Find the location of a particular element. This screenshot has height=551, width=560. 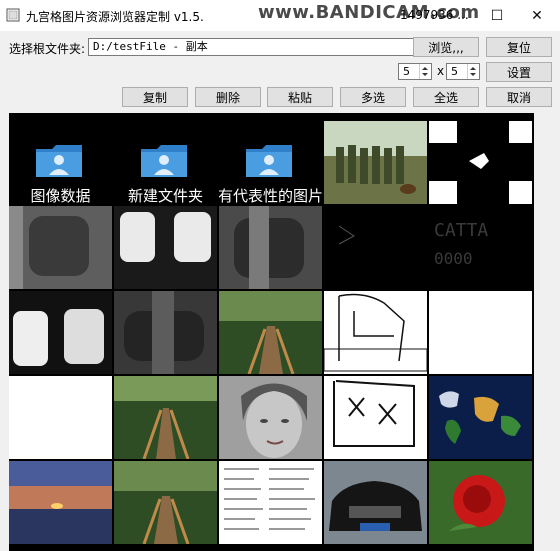

image-thumbnail-binary is located at coordinates (480, 162).